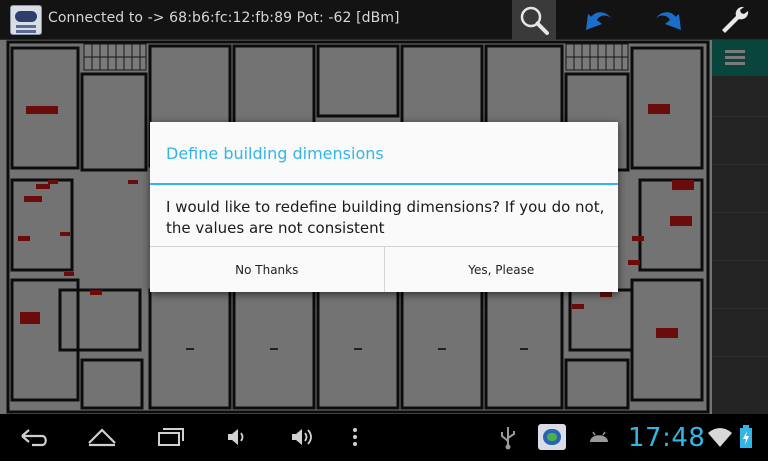  I want to click on redo-button, so click(667, 20).